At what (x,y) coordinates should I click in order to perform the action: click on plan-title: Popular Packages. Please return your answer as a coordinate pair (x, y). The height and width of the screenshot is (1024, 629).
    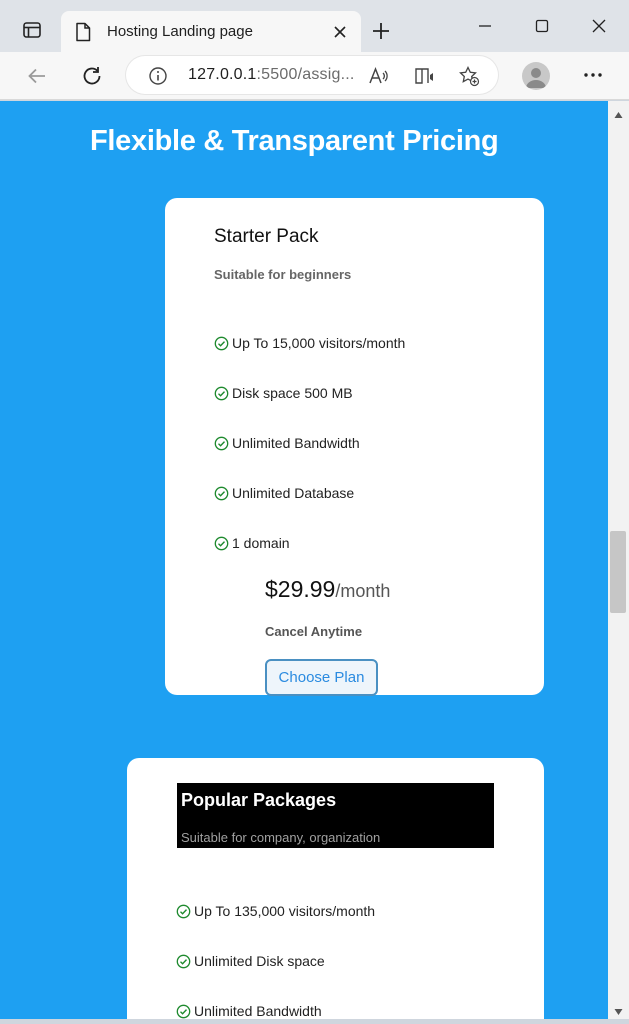
    Looking at the image, I should click on (259, 800).